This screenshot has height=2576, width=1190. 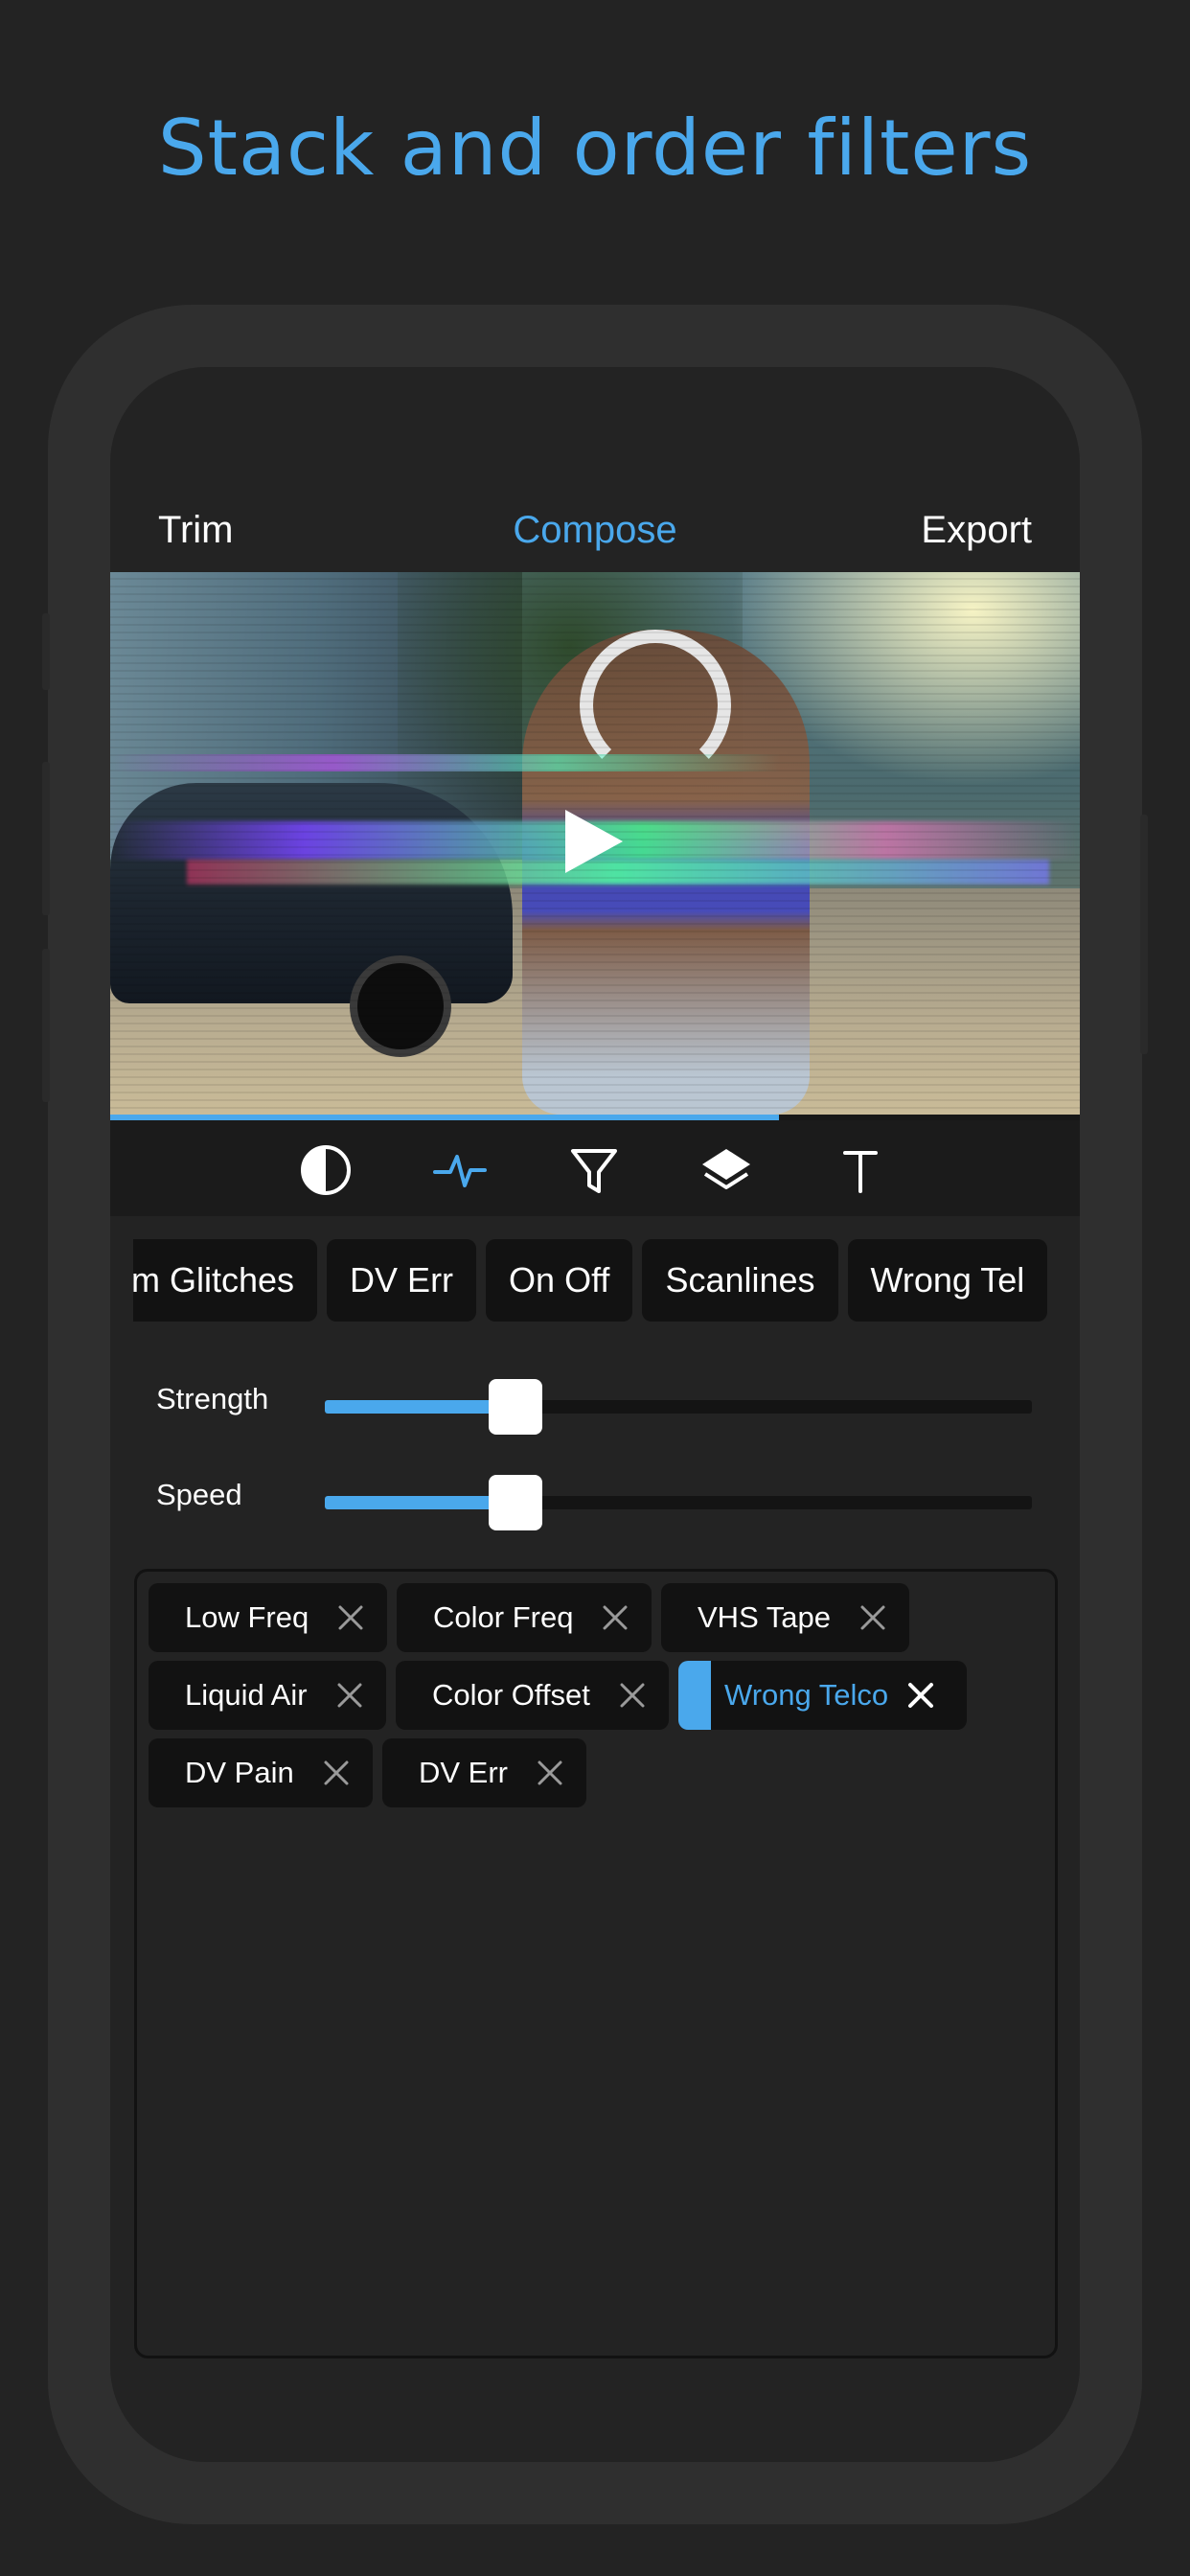 What do you see at coordinates (765, 1617) in the screenshot?
I see `stack-filter-label: VHS Tape` at bounding box center [765, 1617].